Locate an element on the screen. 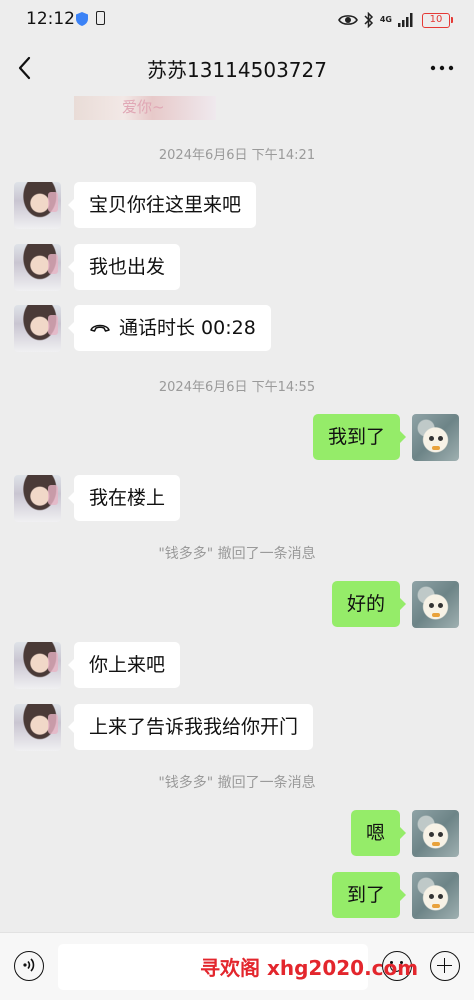 This screenshot has width=474, height=1000. incoming-message: 我在楼上 is located at coordinates (124, 498).